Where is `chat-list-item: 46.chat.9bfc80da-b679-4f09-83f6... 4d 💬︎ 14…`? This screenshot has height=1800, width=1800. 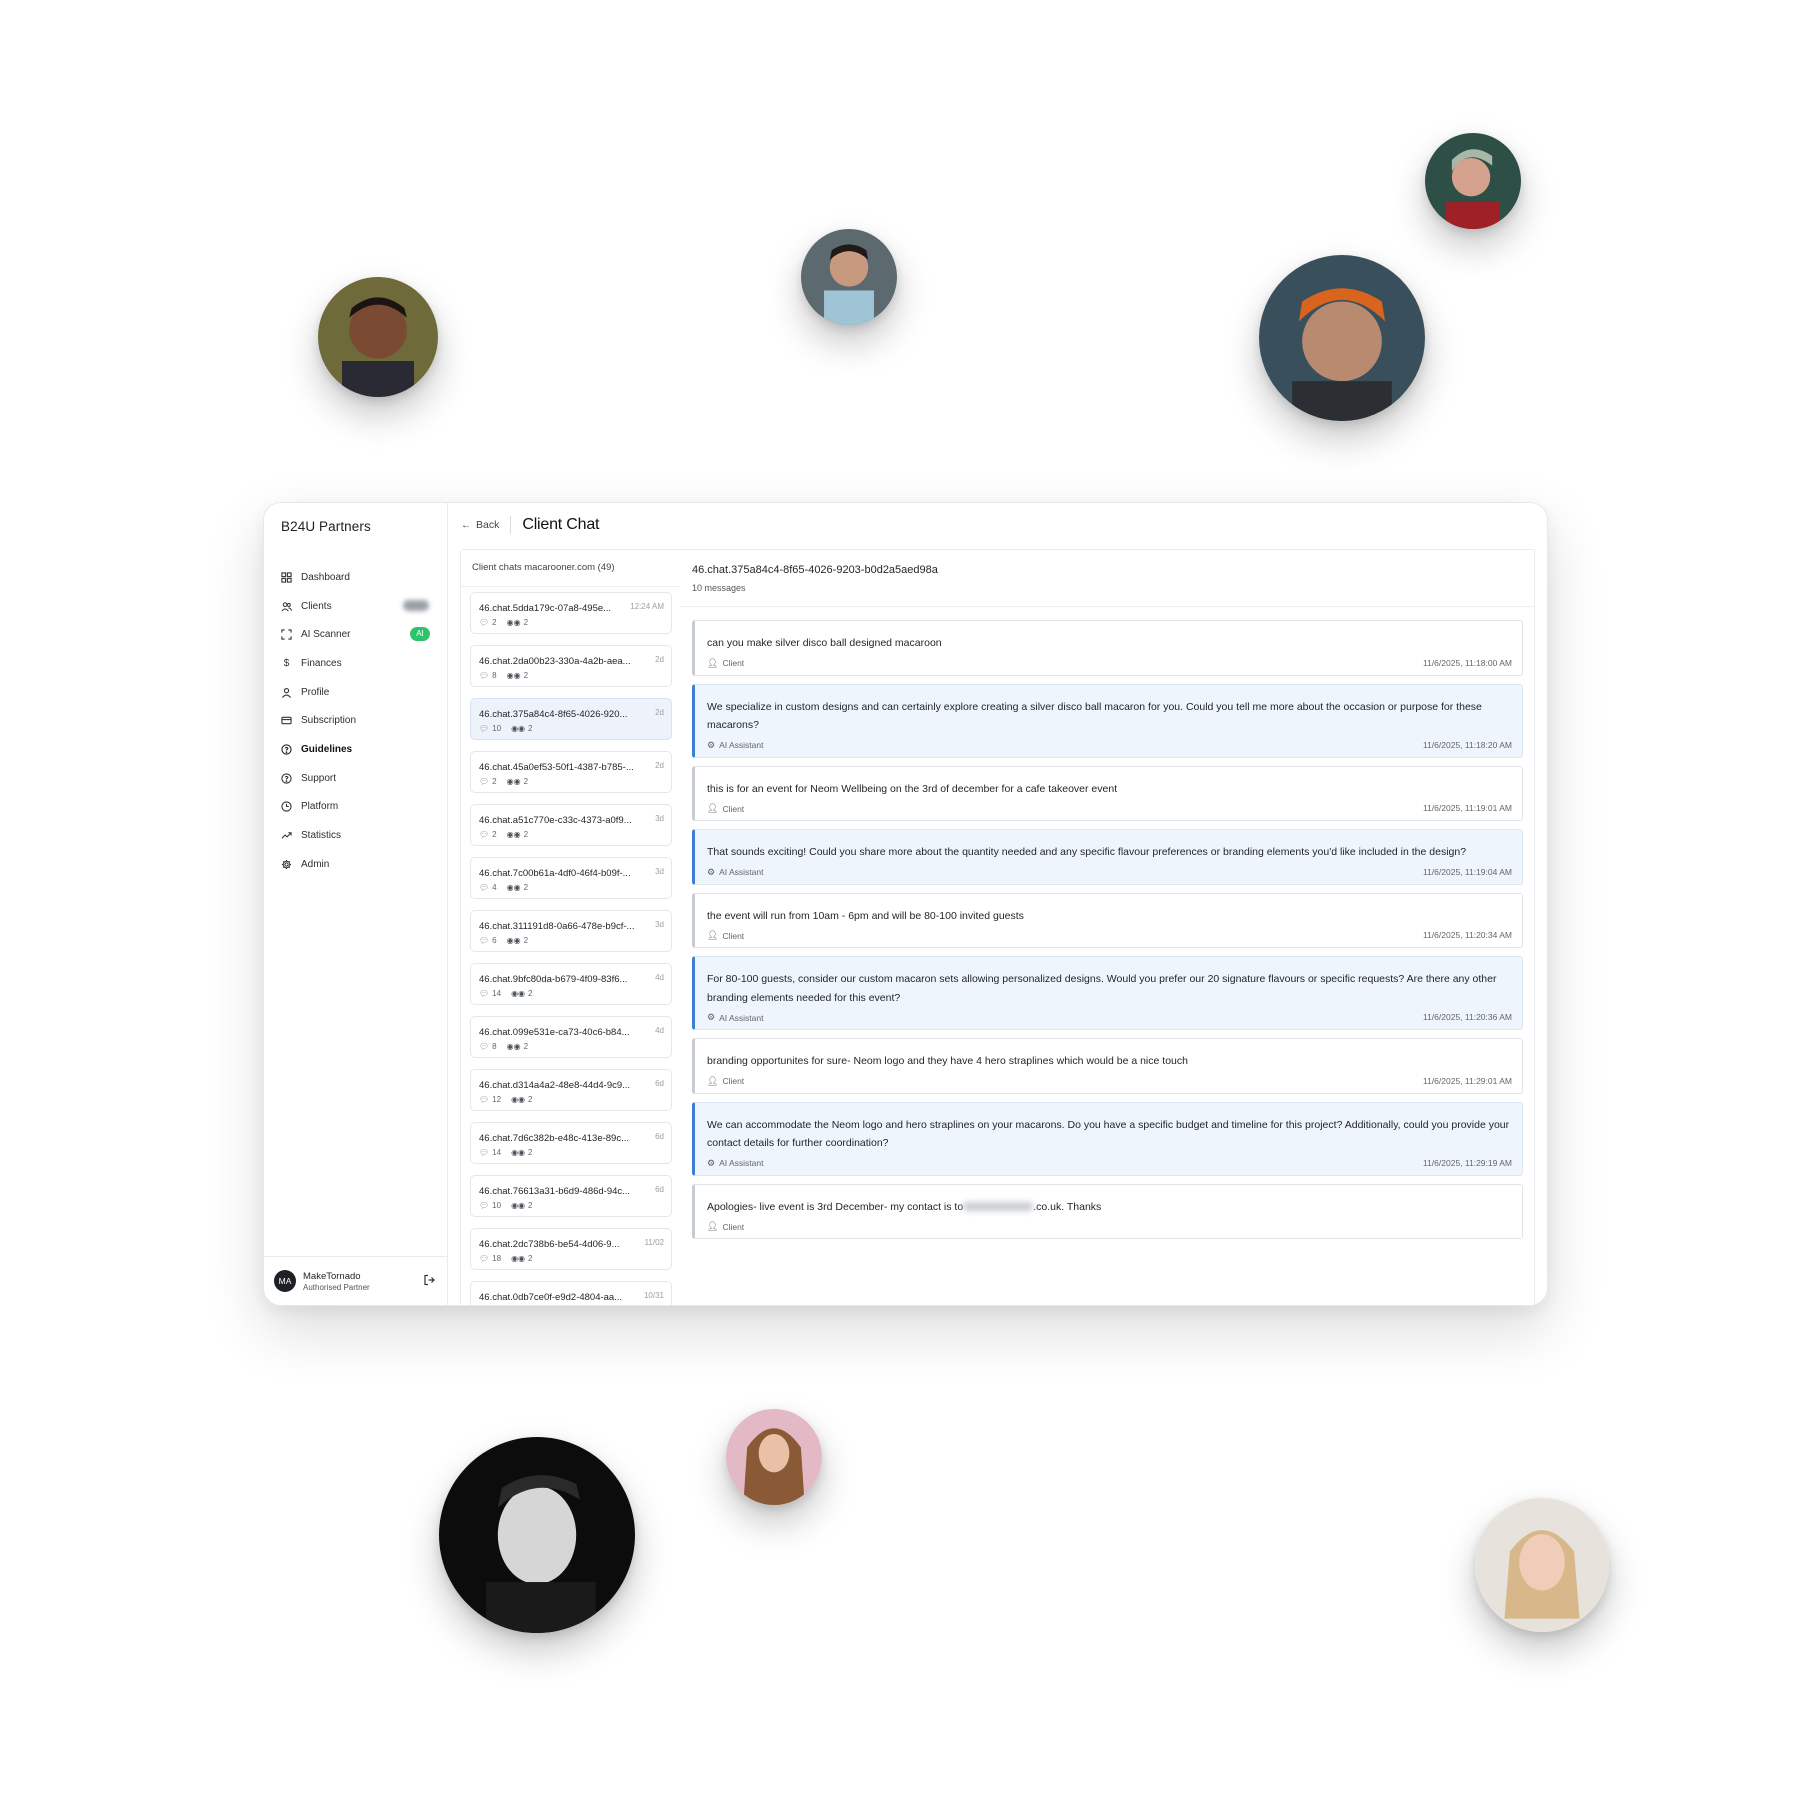
chat-list-item: 46.chat.9bfc80da-b679-4f09-83f6... 4d 💬︎ 14… is located at coordinates (571, 984).